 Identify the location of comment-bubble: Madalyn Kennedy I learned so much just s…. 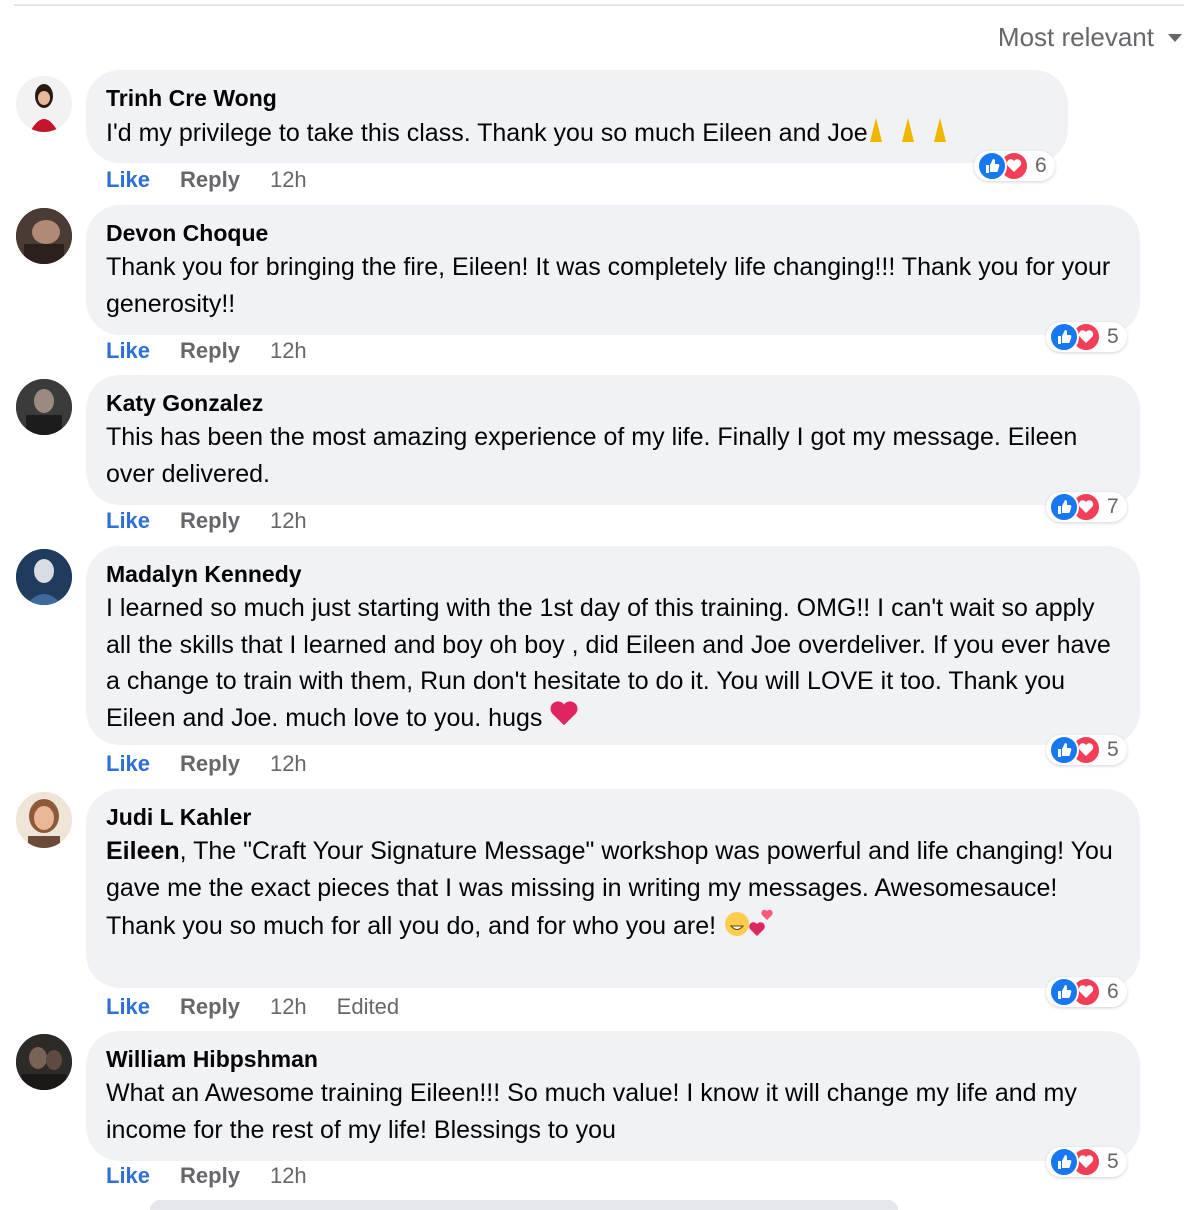
(613, 645).